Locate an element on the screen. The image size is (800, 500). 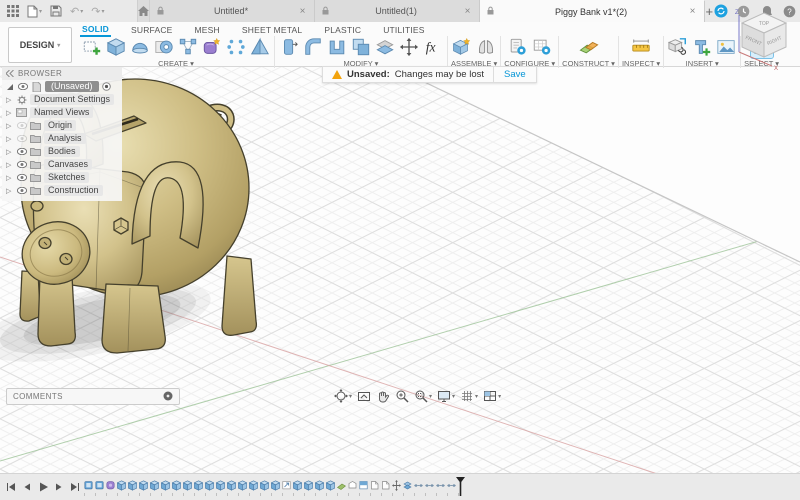
timeline-step-forward-button is located at coordinates (59, 486).